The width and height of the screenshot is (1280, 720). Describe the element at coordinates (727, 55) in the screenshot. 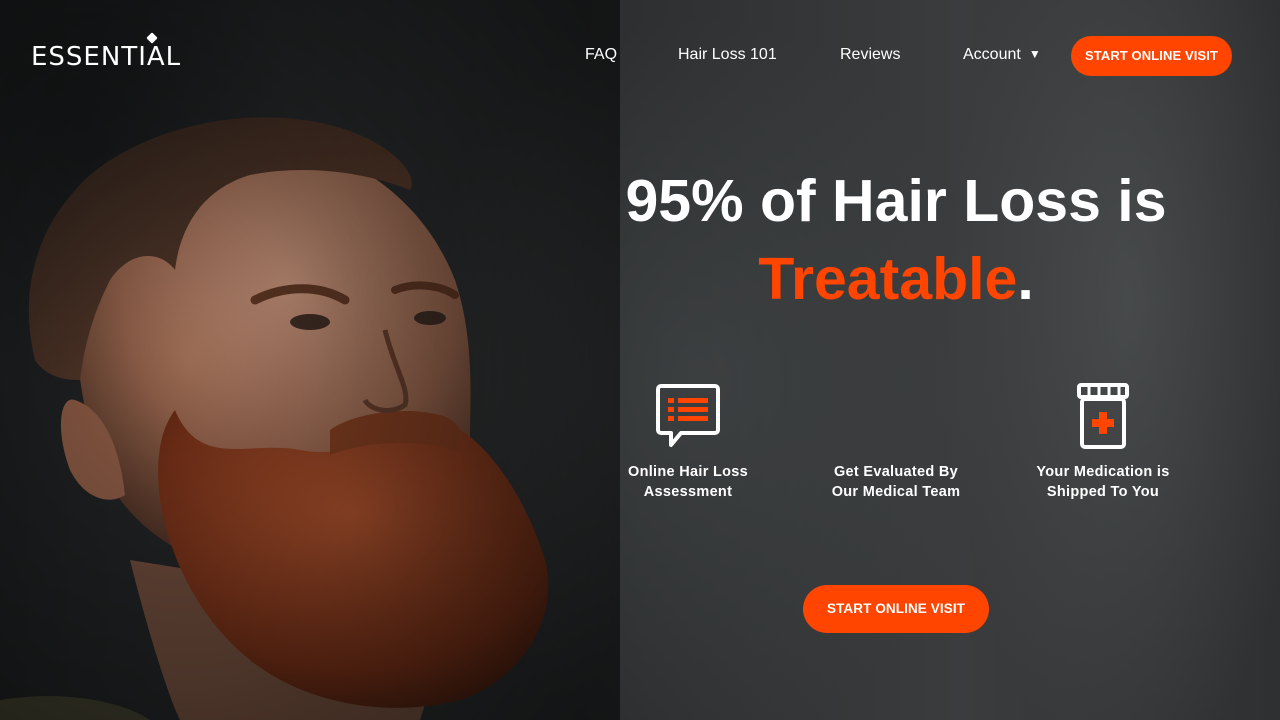

I see `nav-hair-loss-101: Hair Loss 101` at that location.